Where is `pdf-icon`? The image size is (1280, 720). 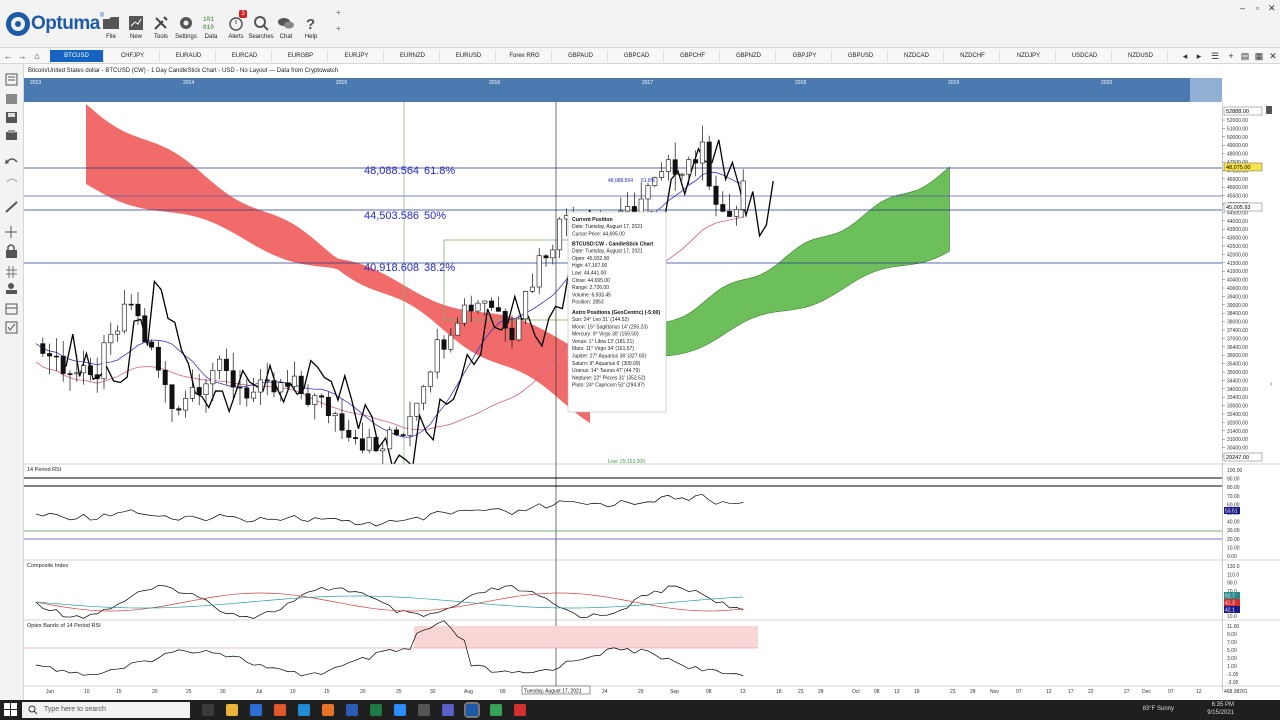 pdf-icon is located at coordinates (520, 710).